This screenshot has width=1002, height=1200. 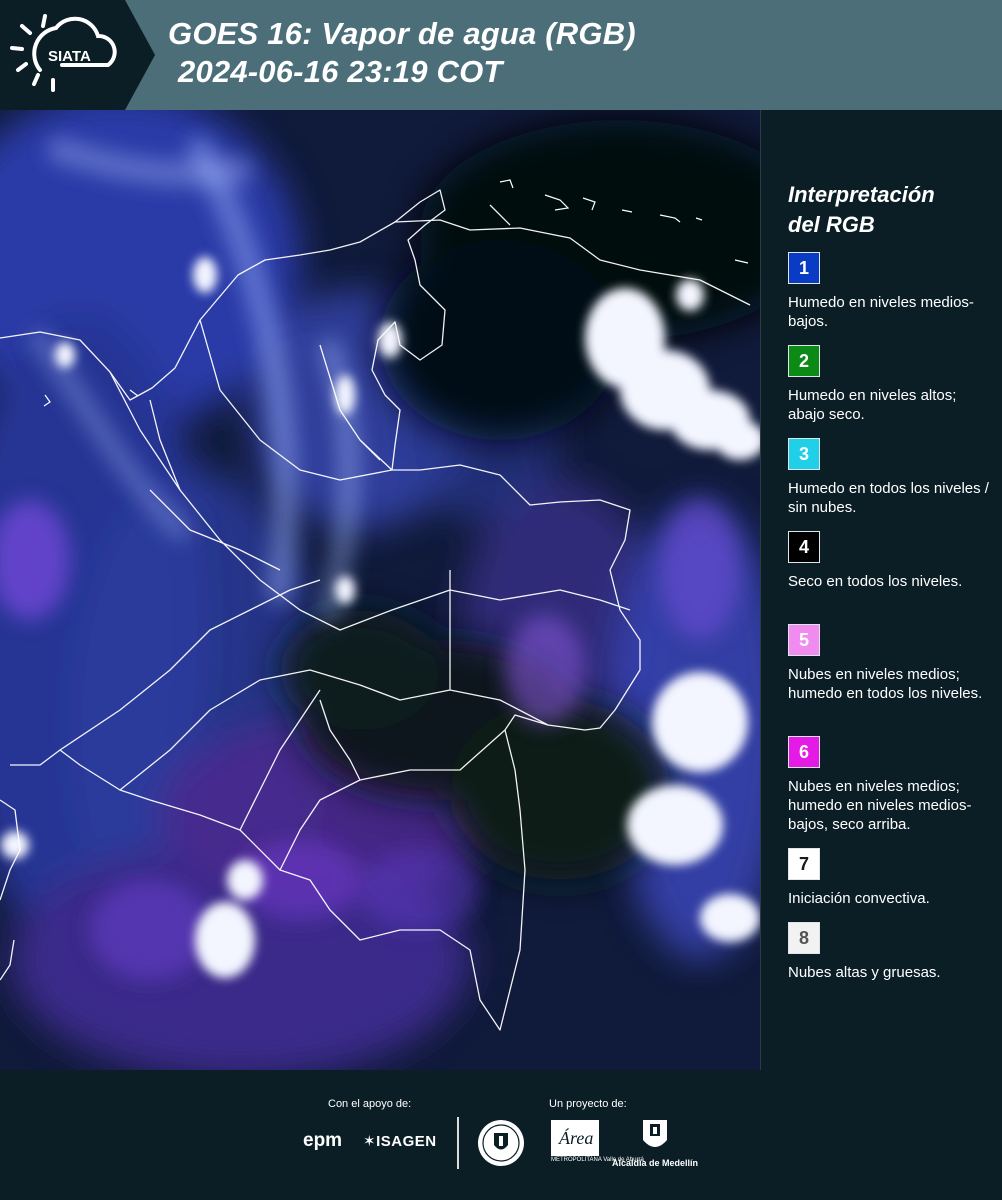 What do you see at coordinates (861, 194) in the screenshot?
I see `legend-title-line1: Interpretación` at bounding box center [861, 194].